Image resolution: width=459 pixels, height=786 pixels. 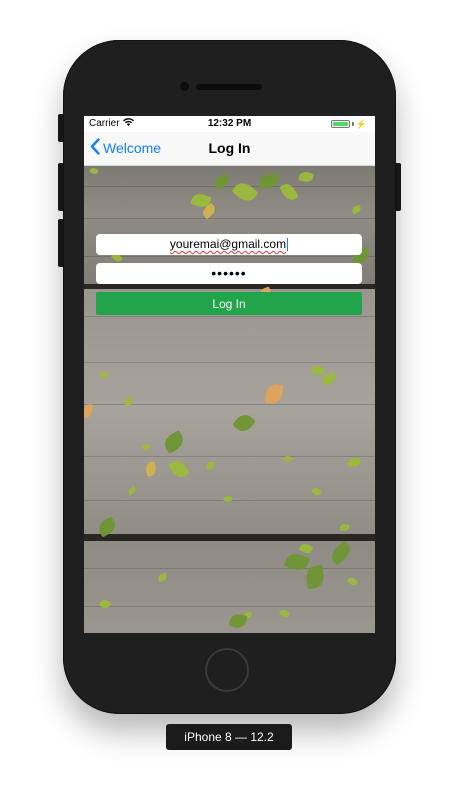 What do you see at coordinates (288, 245) in the screenshot?
I see `text-cursor` at bounding box center [288, 245].